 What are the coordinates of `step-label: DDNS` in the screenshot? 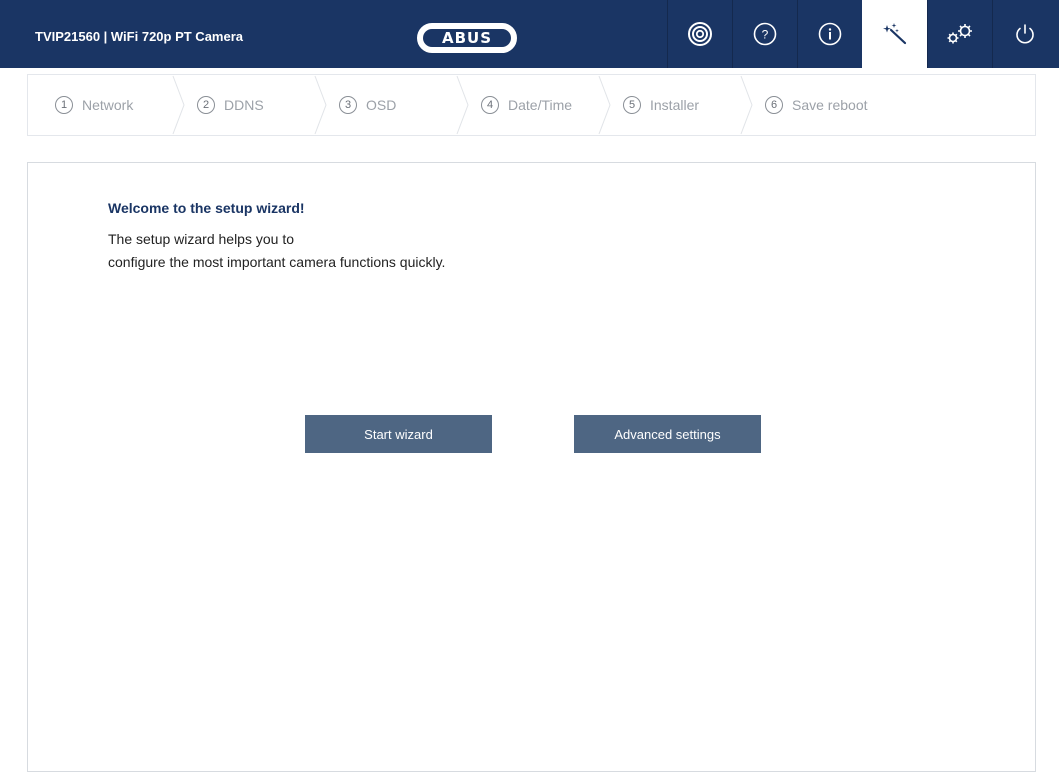 It's located at (244, 105).